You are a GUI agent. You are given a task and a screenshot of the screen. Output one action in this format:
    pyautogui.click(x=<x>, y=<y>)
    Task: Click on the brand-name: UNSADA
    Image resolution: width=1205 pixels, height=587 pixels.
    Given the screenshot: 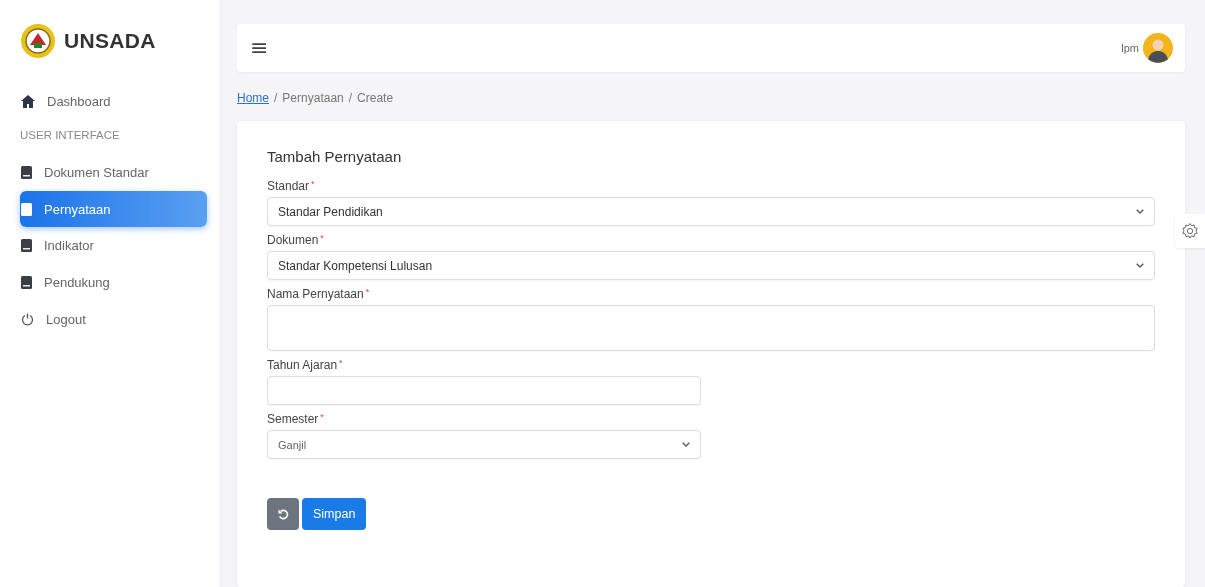 What is the action you would take?
    pyautogui.click(x=110, y=41)
    